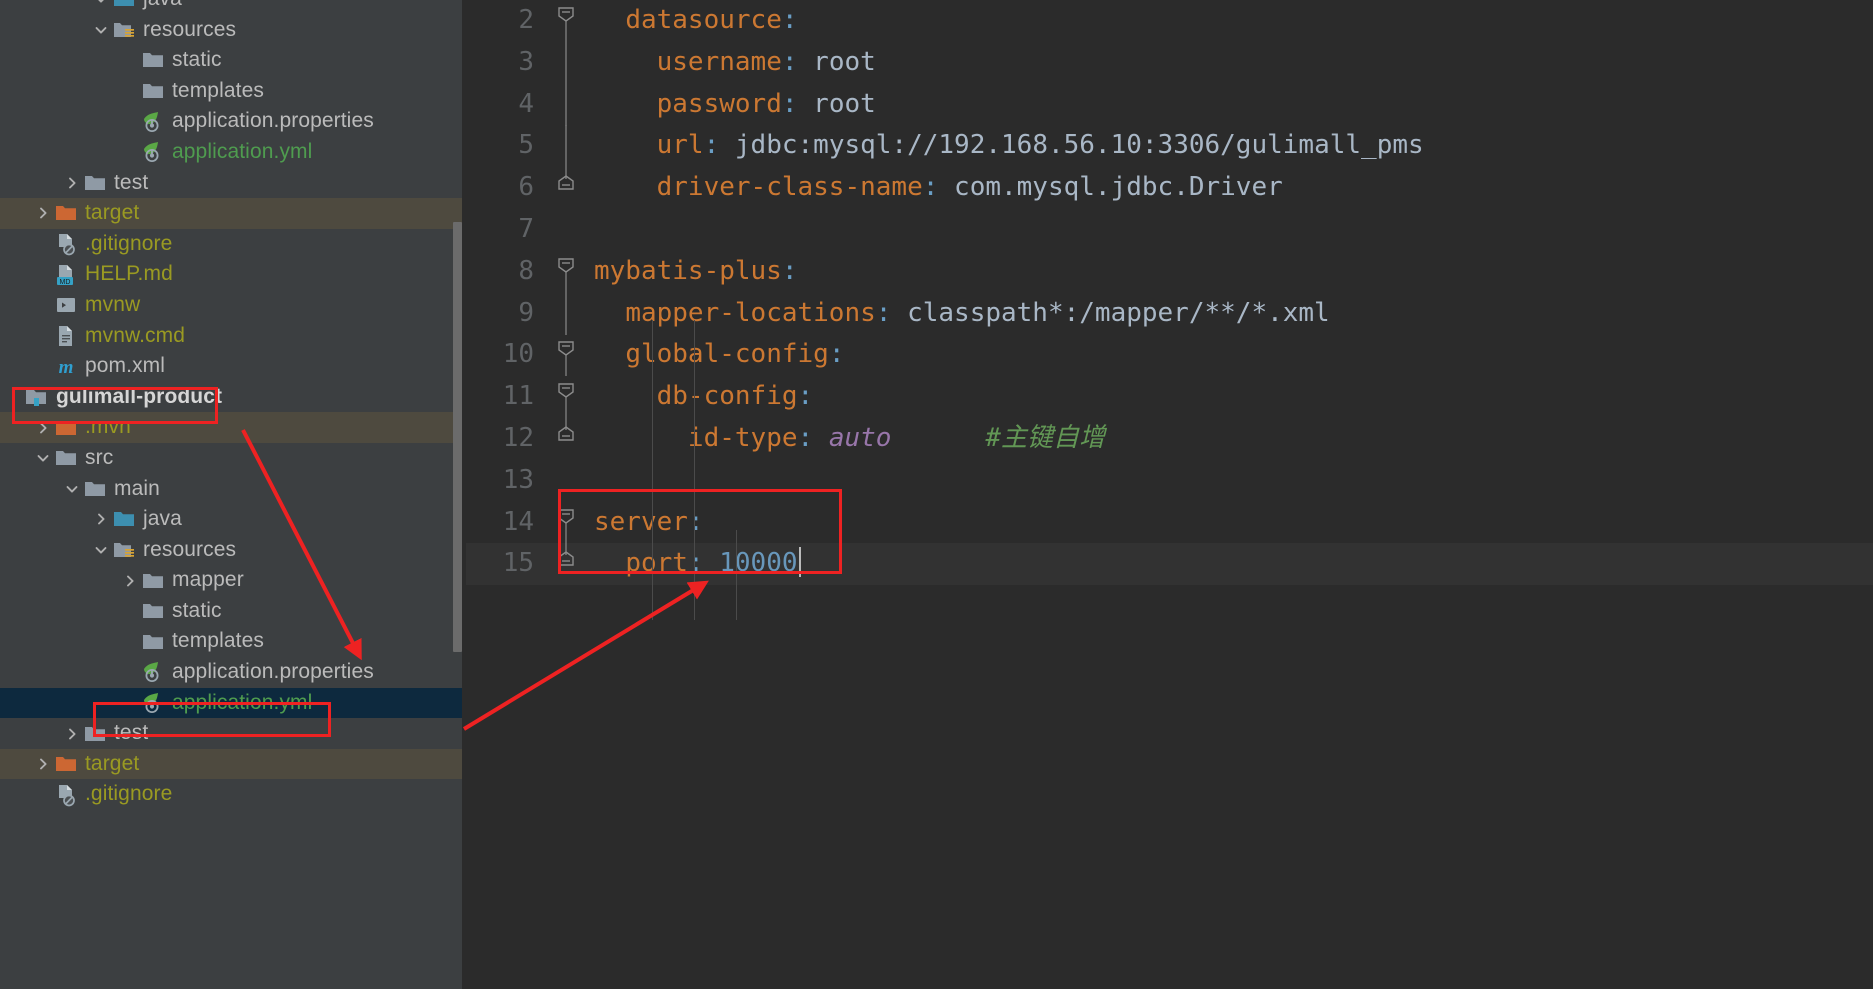 This screenshot has width=1873, height=989. Describe the element at coordinates (799, 562) in the screenshot. I see `text-caret` at that location.